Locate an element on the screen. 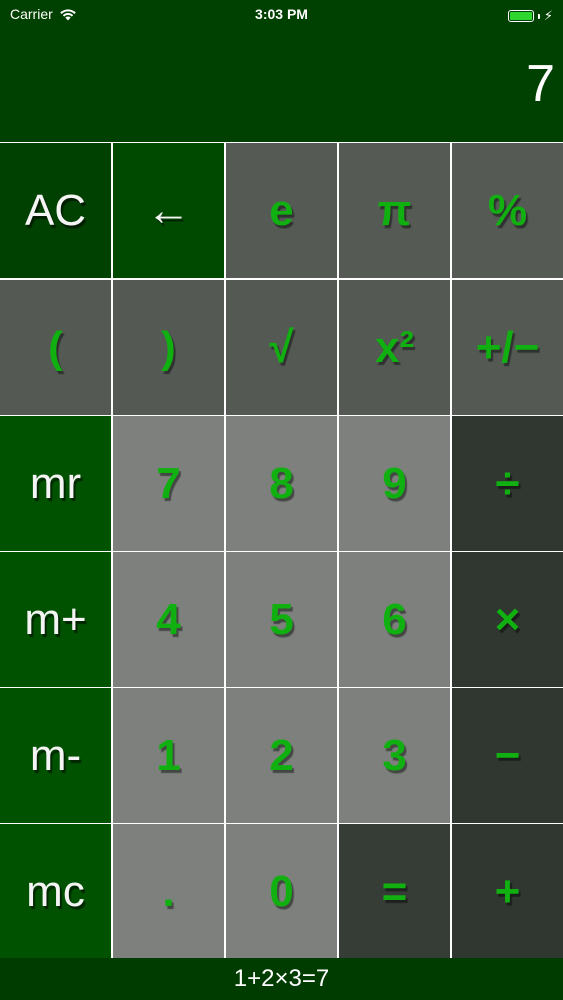  battery-icon is located at coordinates (520, 16).